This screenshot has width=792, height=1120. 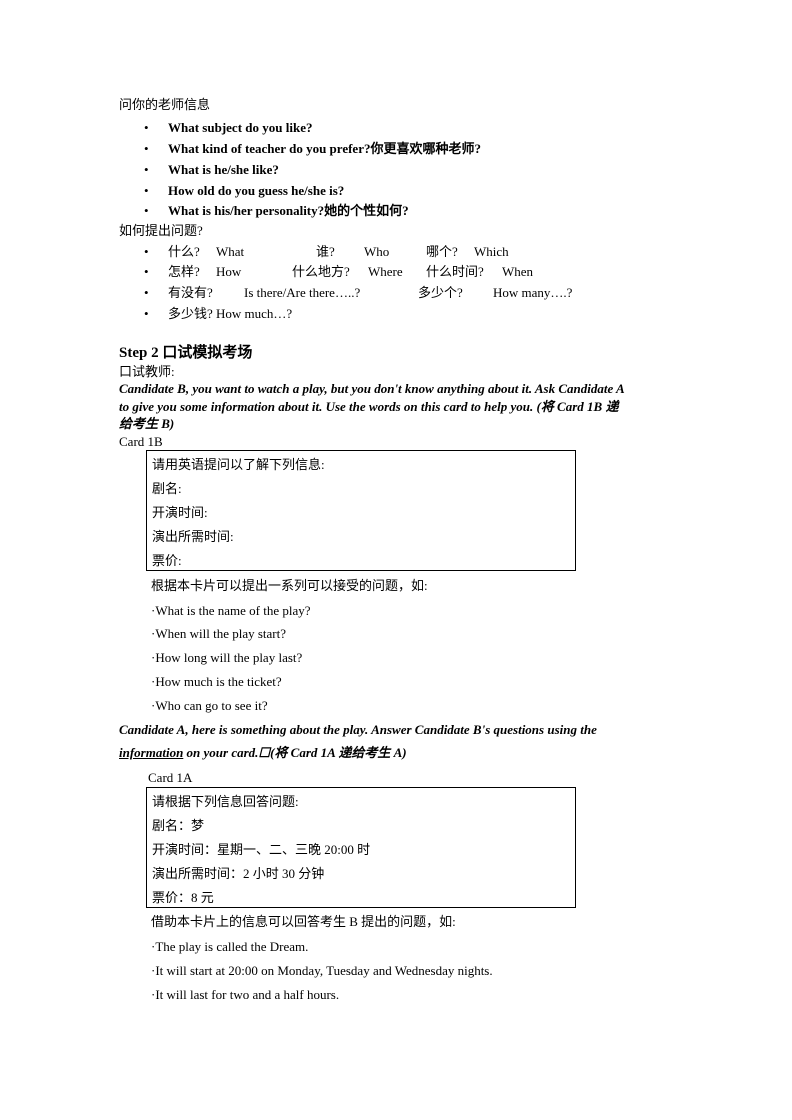 I want to click on underlined-word: information, so click(x=151, y=752).